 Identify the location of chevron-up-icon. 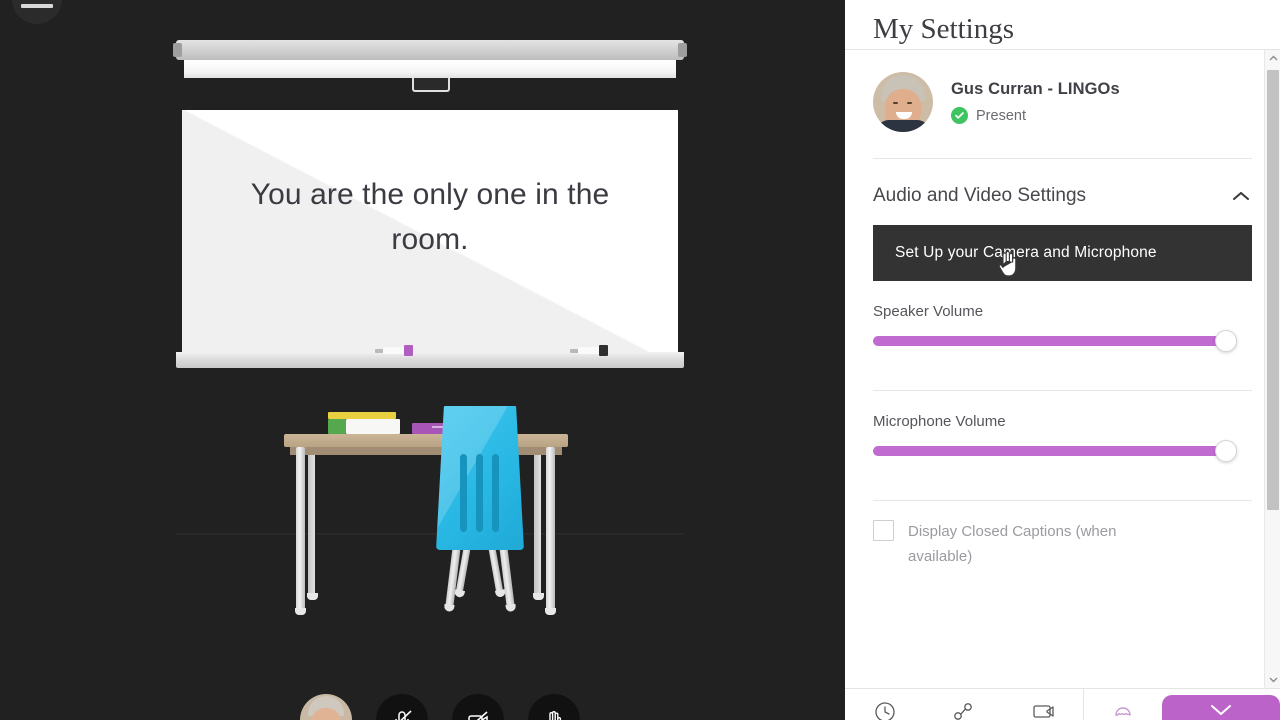
(1241, 196).